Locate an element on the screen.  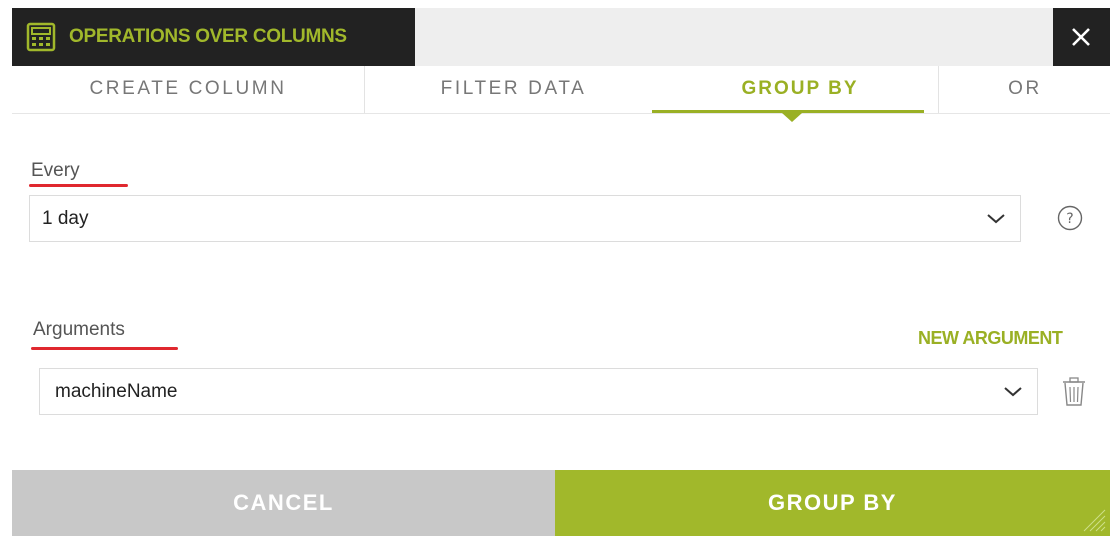
group-by-button-label: GROUP BY is located at coordinates (832, 502).